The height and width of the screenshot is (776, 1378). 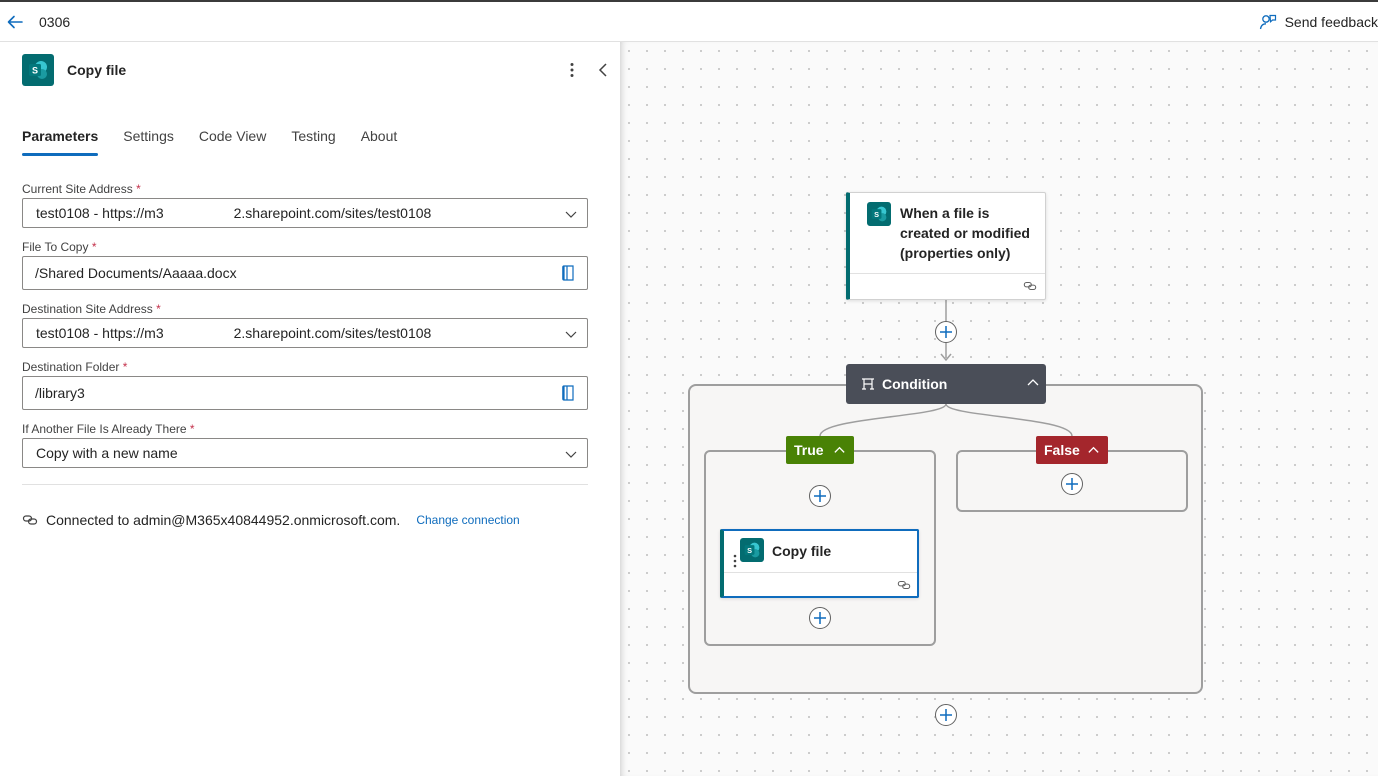 I want to click on destination-site-label: Destination Site Address *, so click(x=91, y=309).